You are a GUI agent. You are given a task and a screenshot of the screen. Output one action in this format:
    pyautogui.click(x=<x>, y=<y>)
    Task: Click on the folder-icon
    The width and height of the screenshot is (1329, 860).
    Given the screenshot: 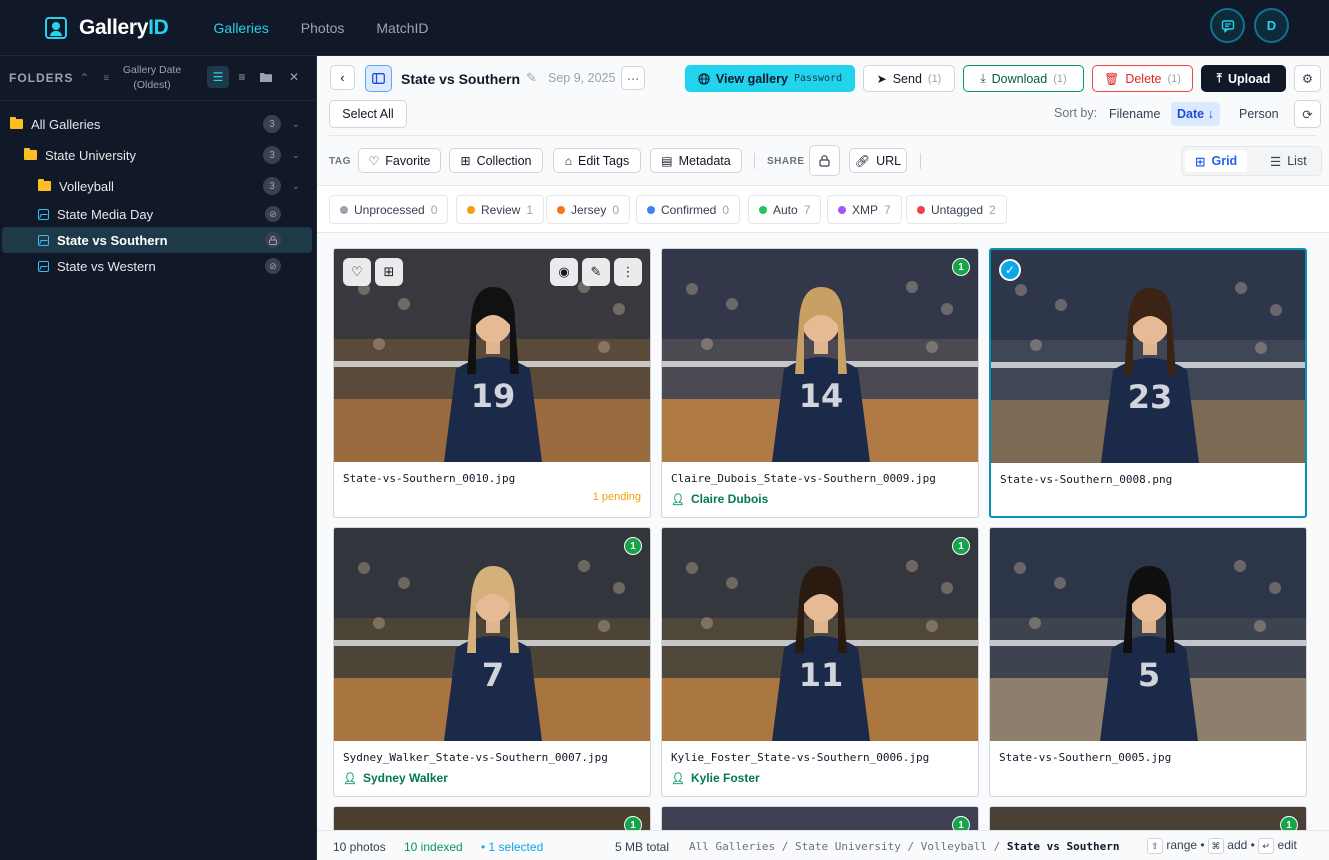 What is the action you would take?
    pyautogui.click(x=16, y=123)
    